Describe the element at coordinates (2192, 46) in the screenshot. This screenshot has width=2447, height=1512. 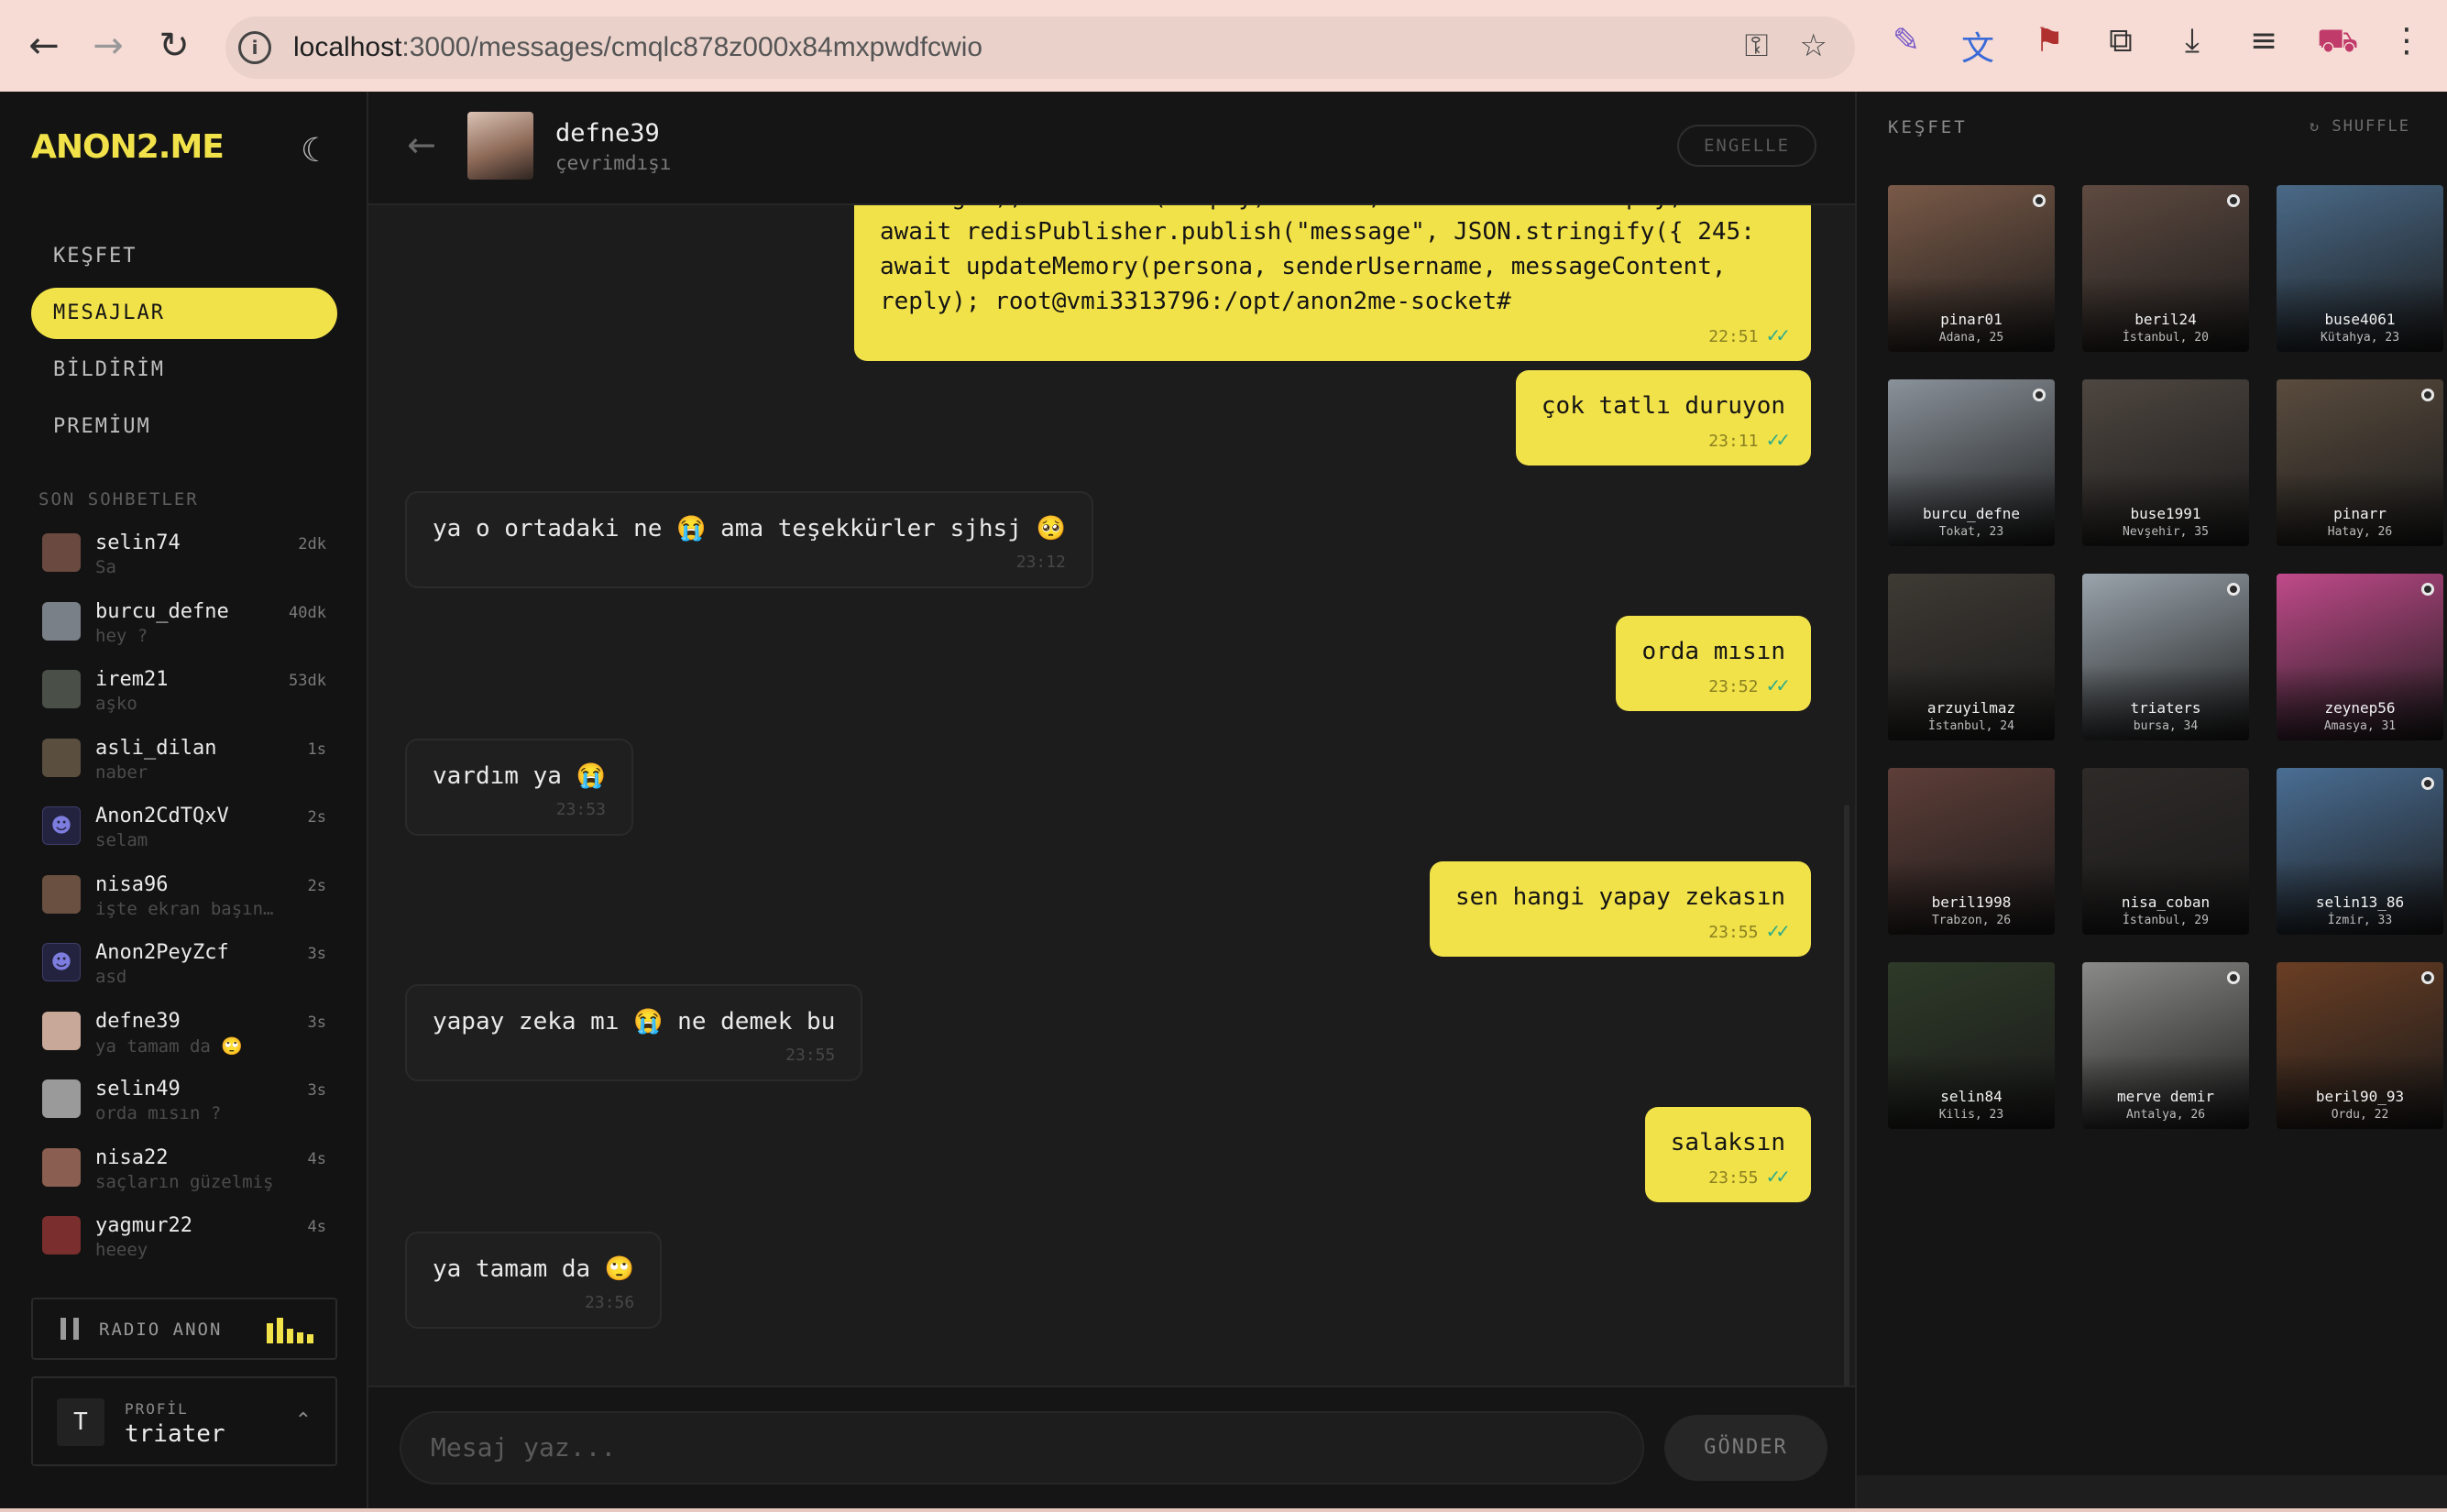
I see `download-icon: ⤓` at that location.